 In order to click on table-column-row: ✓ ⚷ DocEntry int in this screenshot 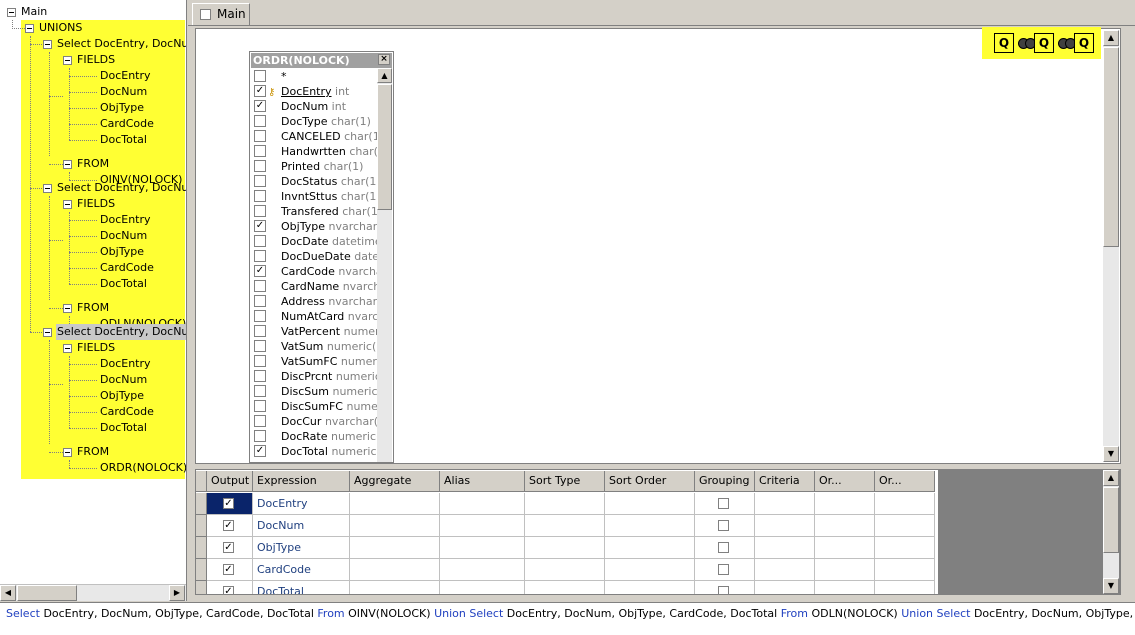, I will do `click(314, 91)`.